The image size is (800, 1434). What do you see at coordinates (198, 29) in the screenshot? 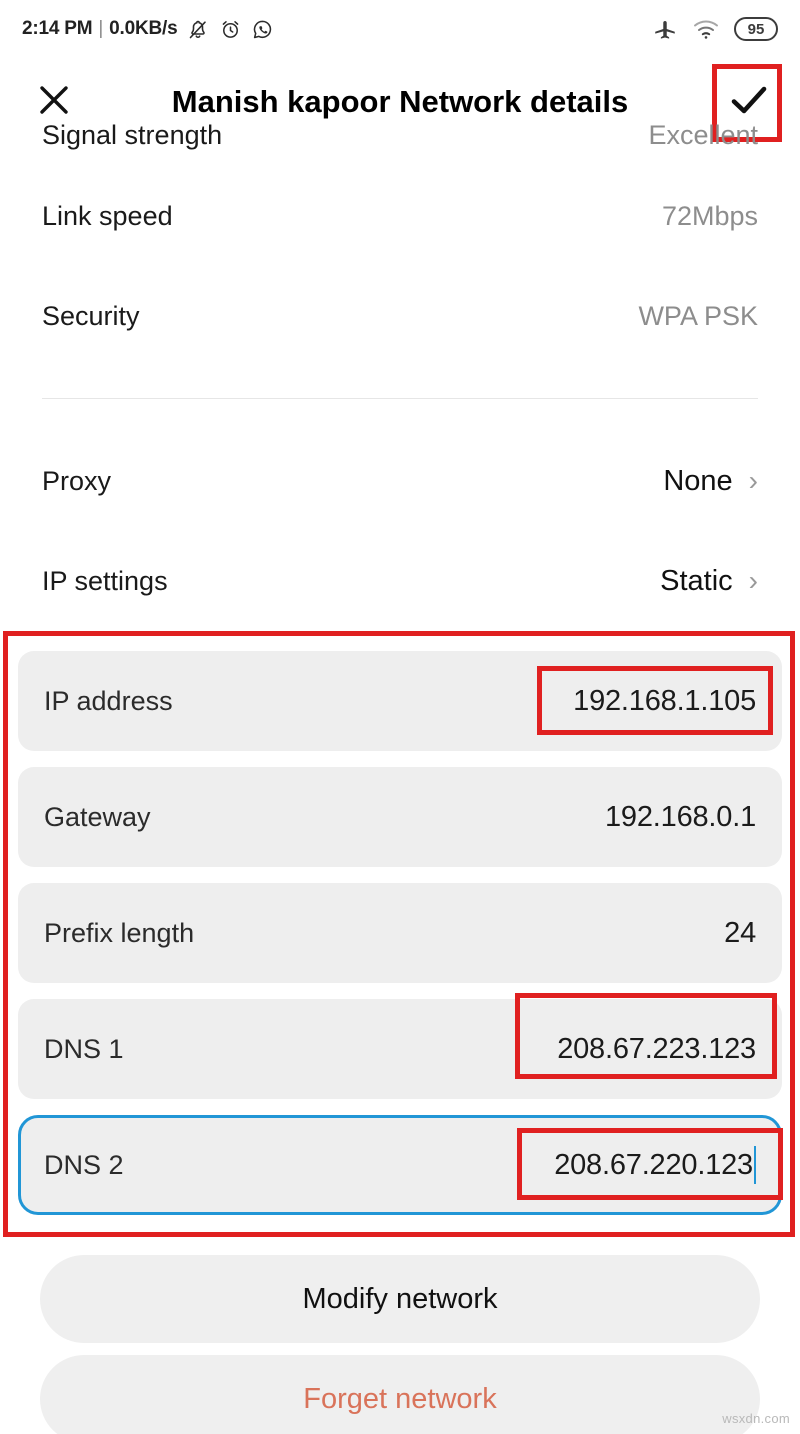
I see `bell-muted-icon` at bounding box center [198, 29].